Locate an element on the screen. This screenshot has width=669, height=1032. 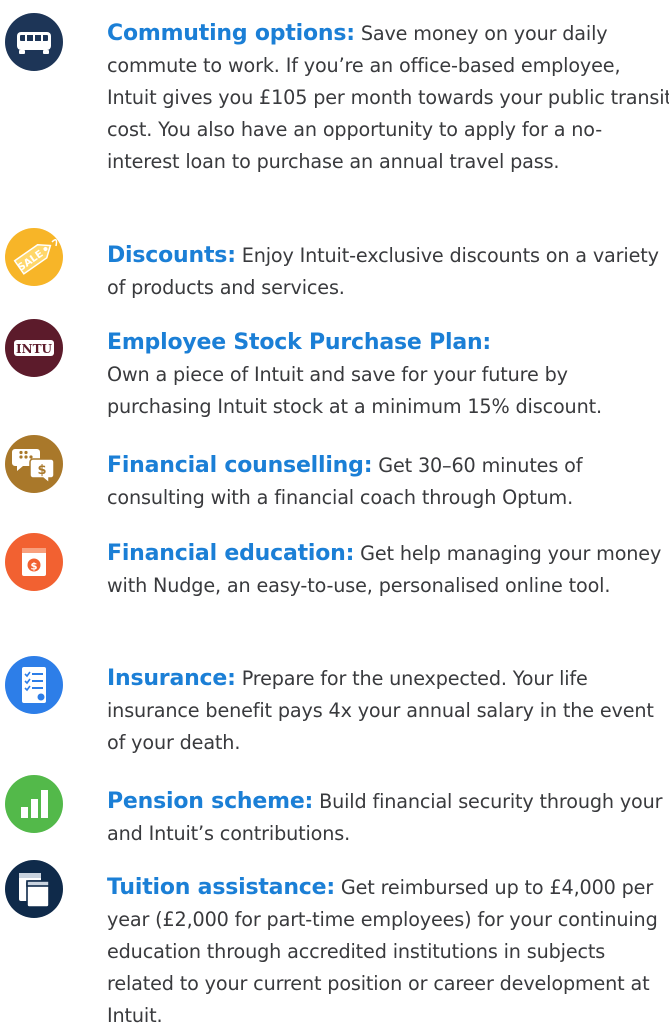
benefit-title: Employee Stock Purchase Plan: is located at coordinates (299, 342).